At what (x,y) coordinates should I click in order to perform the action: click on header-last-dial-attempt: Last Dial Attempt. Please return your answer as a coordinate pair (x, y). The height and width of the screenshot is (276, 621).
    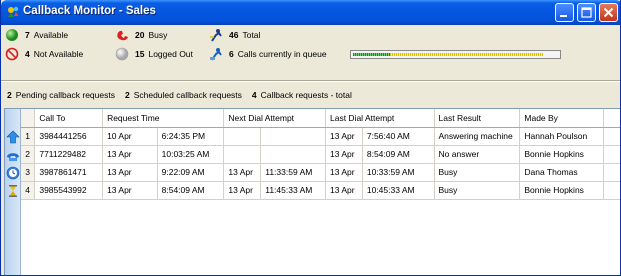
    Looking at the image, I should click on (380, 118).